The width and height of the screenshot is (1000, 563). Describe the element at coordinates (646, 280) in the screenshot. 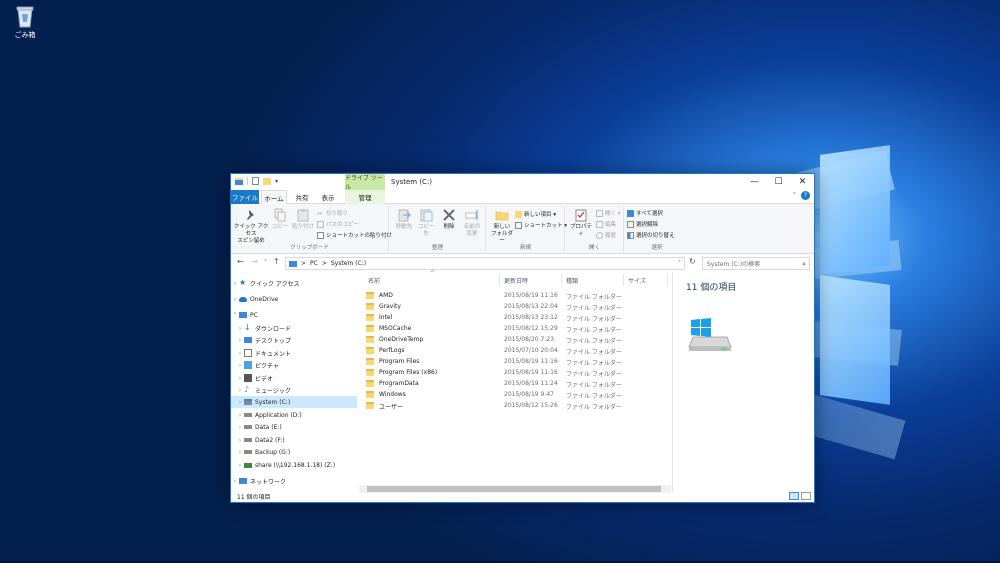

I see `column-header-size: サイズ` at that location.